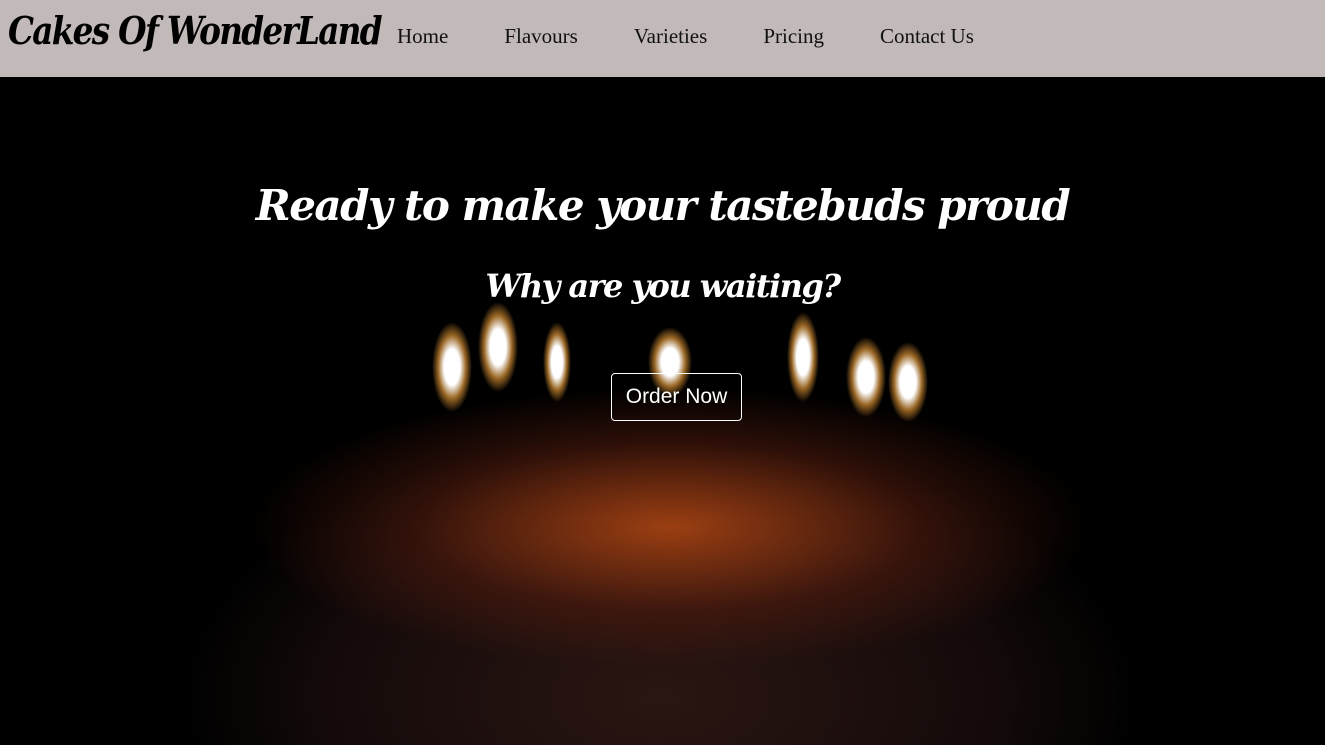 The width and height of the screenshot is (1325, 745). I want to click on nav-home: Home, so click(422, 36).